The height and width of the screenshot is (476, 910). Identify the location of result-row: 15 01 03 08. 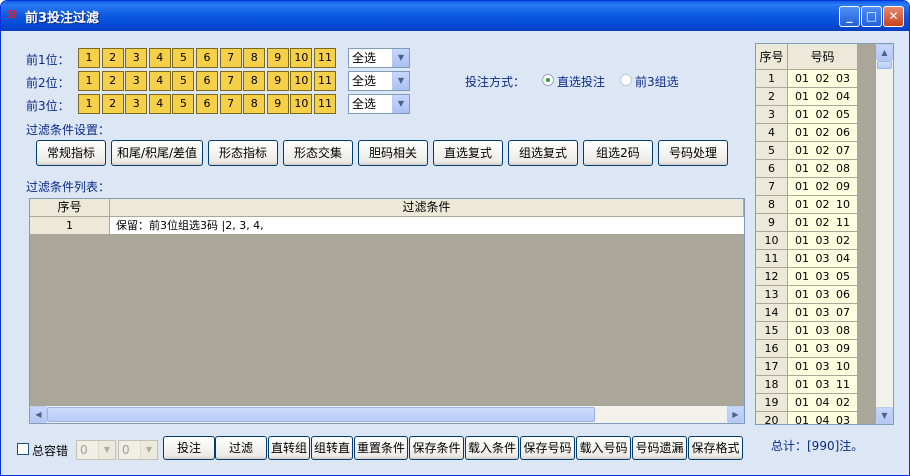
(807, 331).